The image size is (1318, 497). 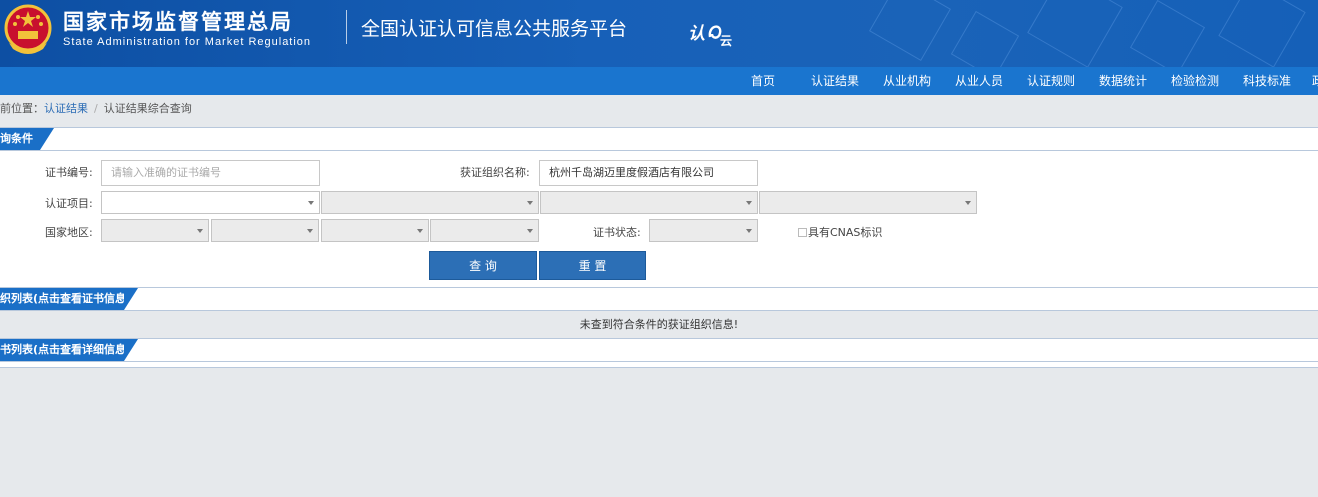 What do you see at coordinates (726, 41) in the screenshot?
I see `renyun-logo-char-yun: 云` at bounding box center [726, 41].